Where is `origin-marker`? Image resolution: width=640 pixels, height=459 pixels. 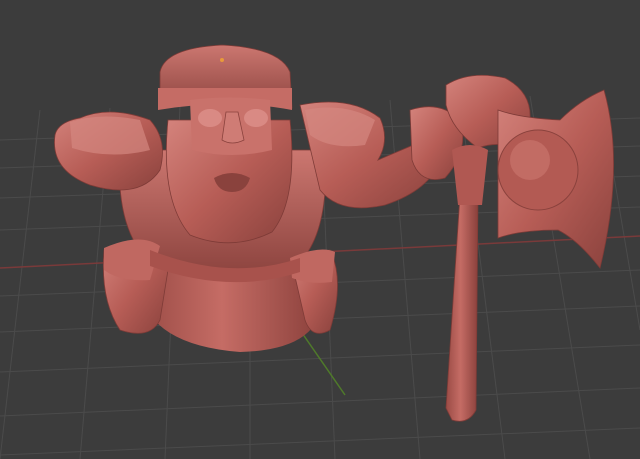 origin-marker is located at coordinates (222, 60).